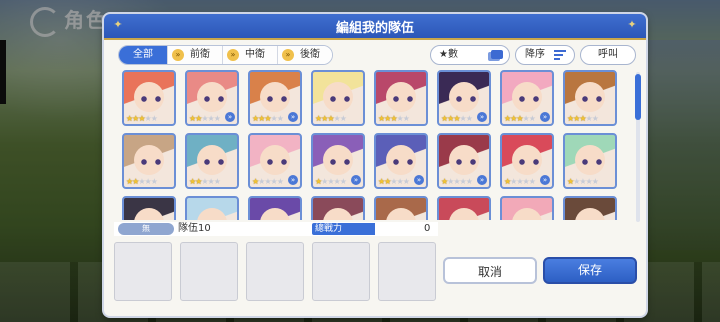 The width and height of the screenshot is (720, 322). I want to click on total-power-value: 0, so click(427, 228).